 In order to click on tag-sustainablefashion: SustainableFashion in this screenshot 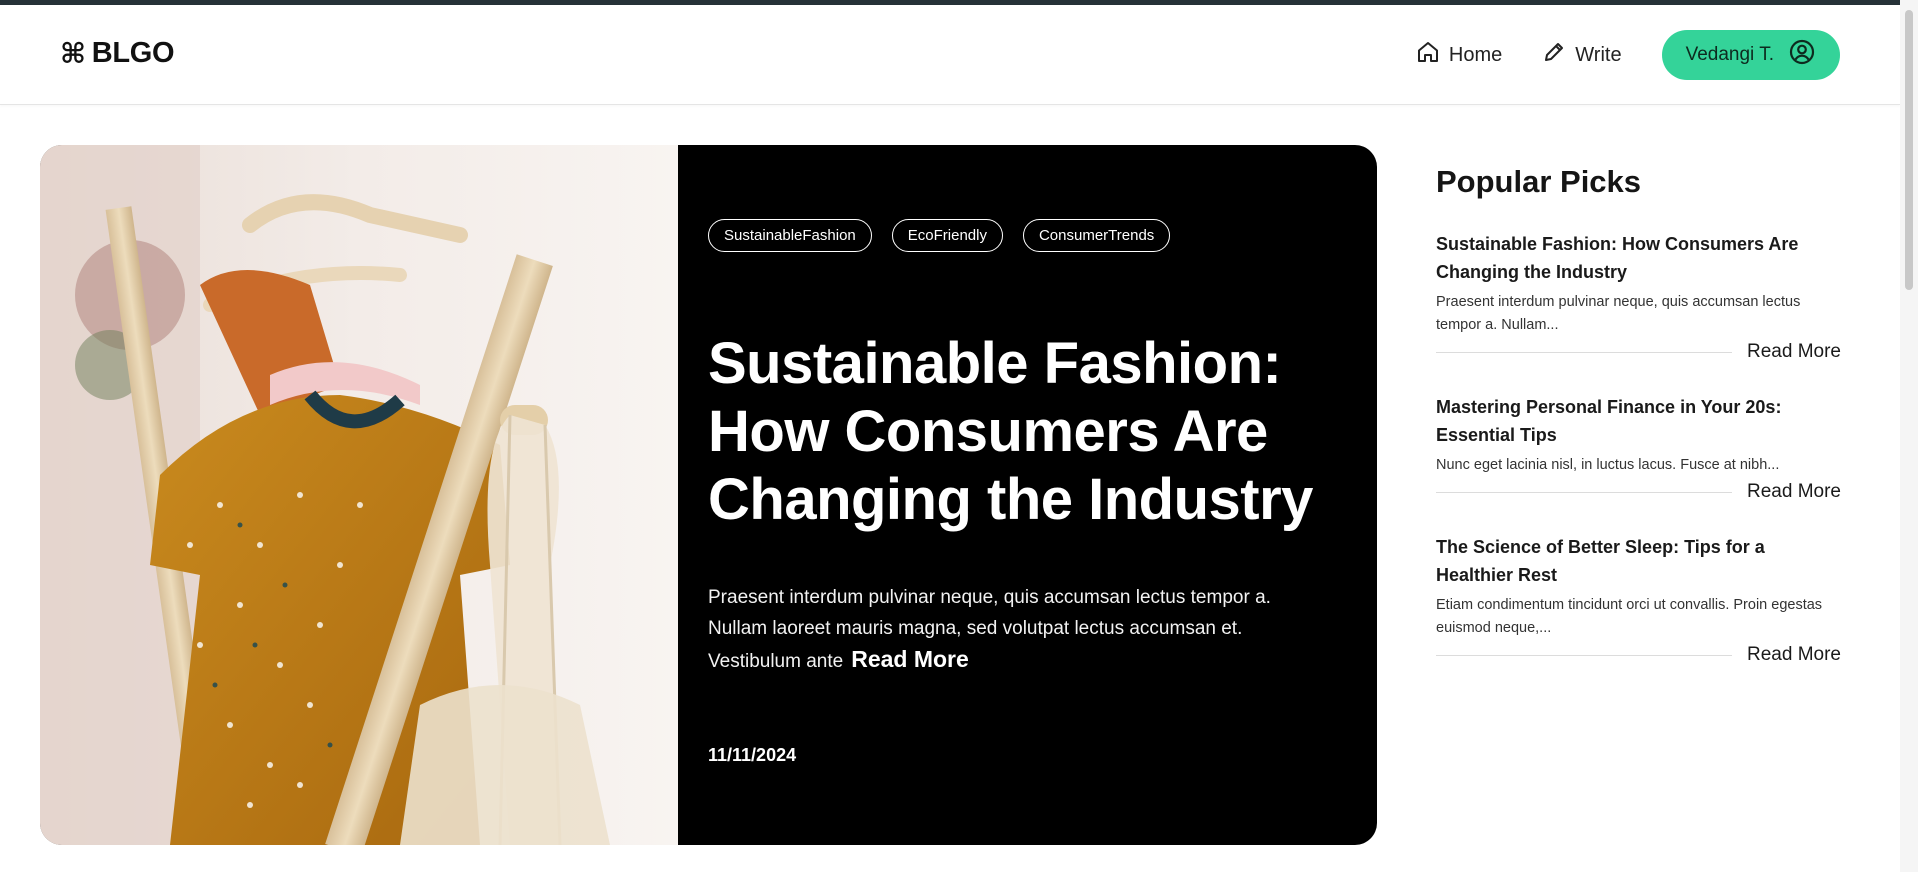, I will do `click(790, 235)`.